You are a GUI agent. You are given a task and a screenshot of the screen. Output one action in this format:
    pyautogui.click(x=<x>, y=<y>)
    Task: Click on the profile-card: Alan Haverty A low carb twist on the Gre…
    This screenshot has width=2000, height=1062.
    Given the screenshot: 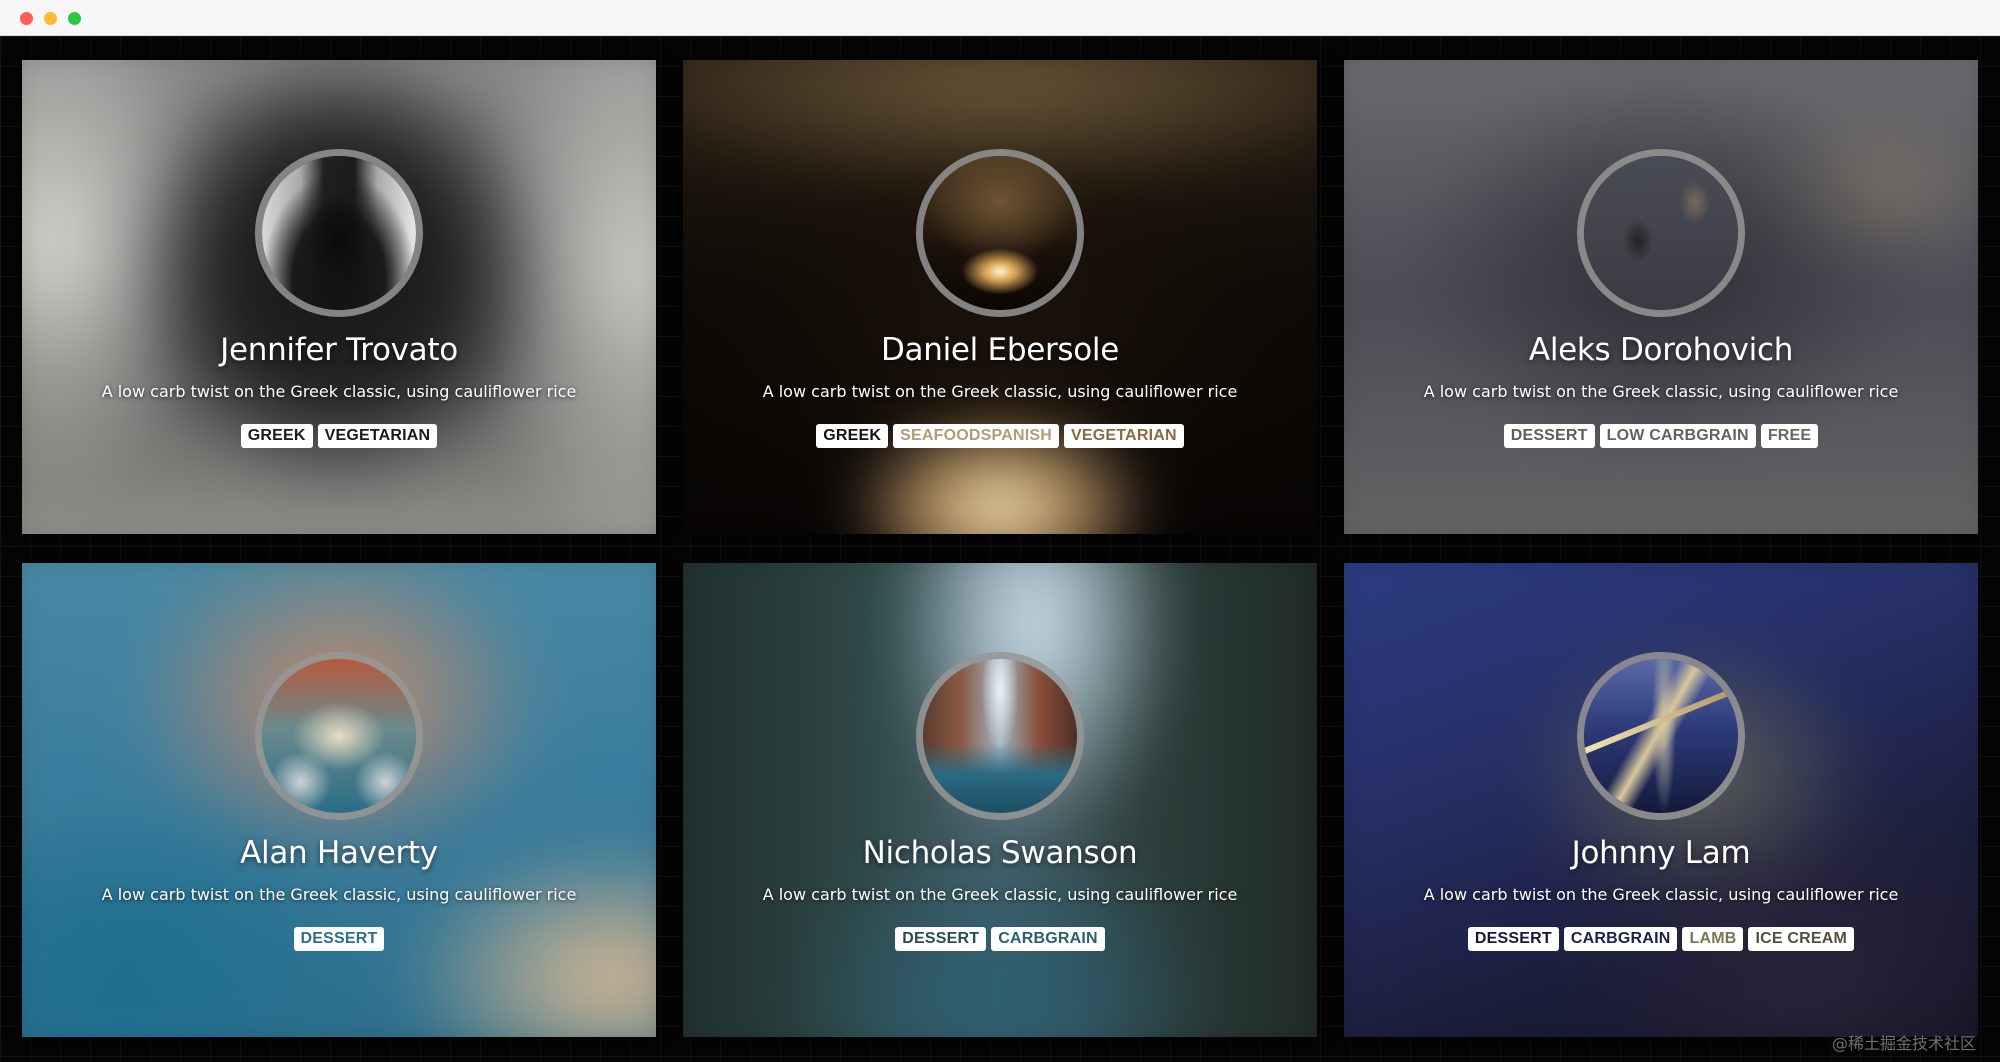 What is the action you would take?
    pyautogui.click(x=339, y=800)
    